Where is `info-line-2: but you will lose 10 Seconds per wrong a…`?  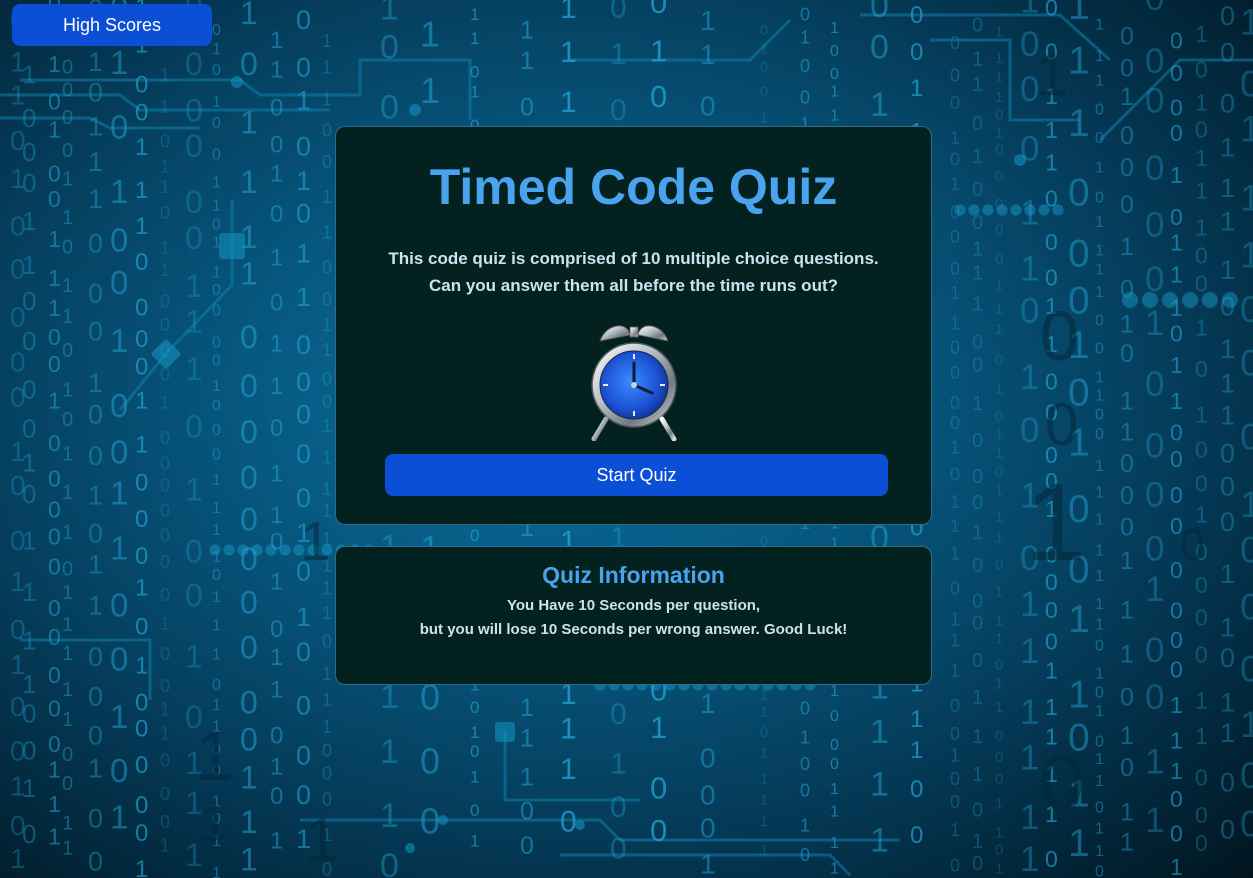
info-line-2: but you will lose 10 Seconds per wrong a… is located at coordinates (633, 629).